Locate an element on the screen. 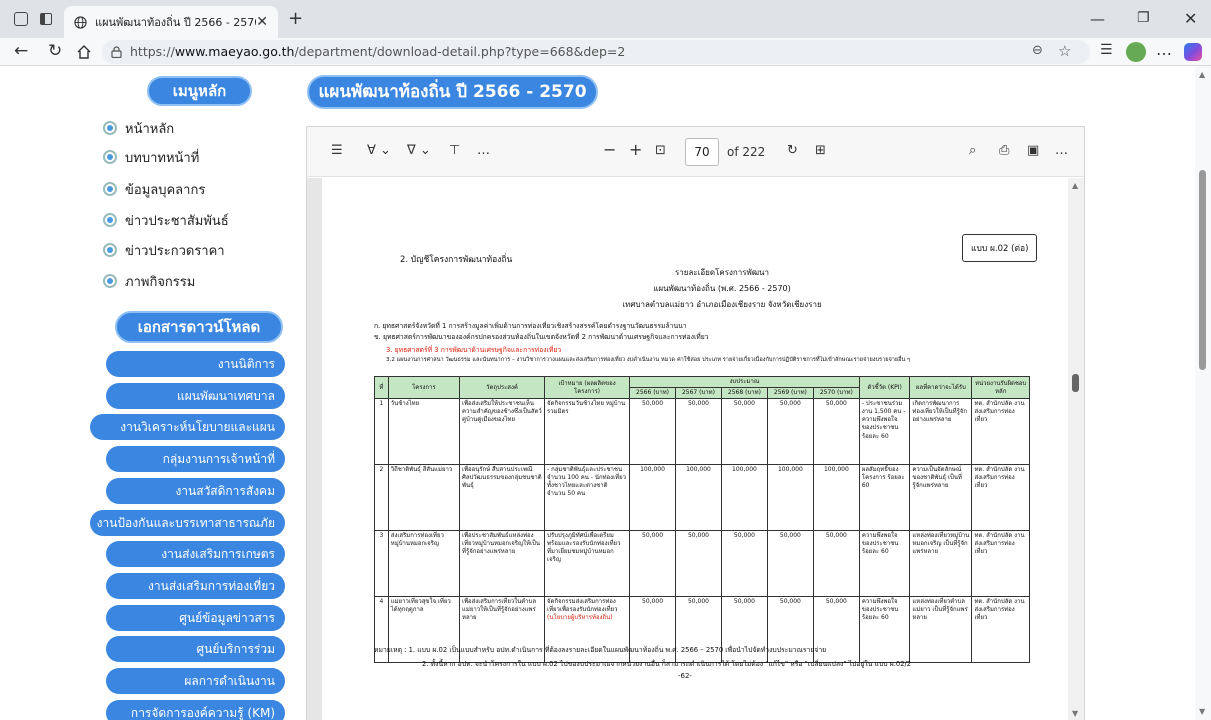 The image size is (1211, 720). col-year: 2570 (บาท) is located at coordinates (836, 393).